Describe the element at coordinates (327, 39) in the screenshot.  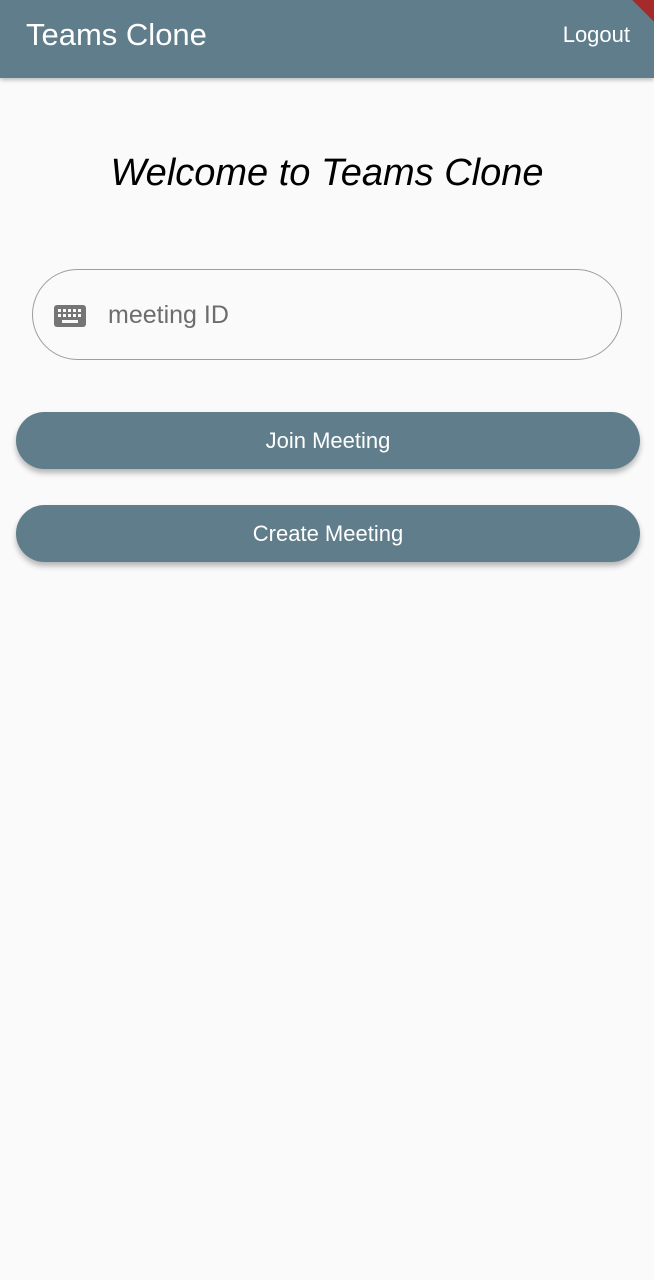
I see `app-bar: Teams Clone Logout` at that location.